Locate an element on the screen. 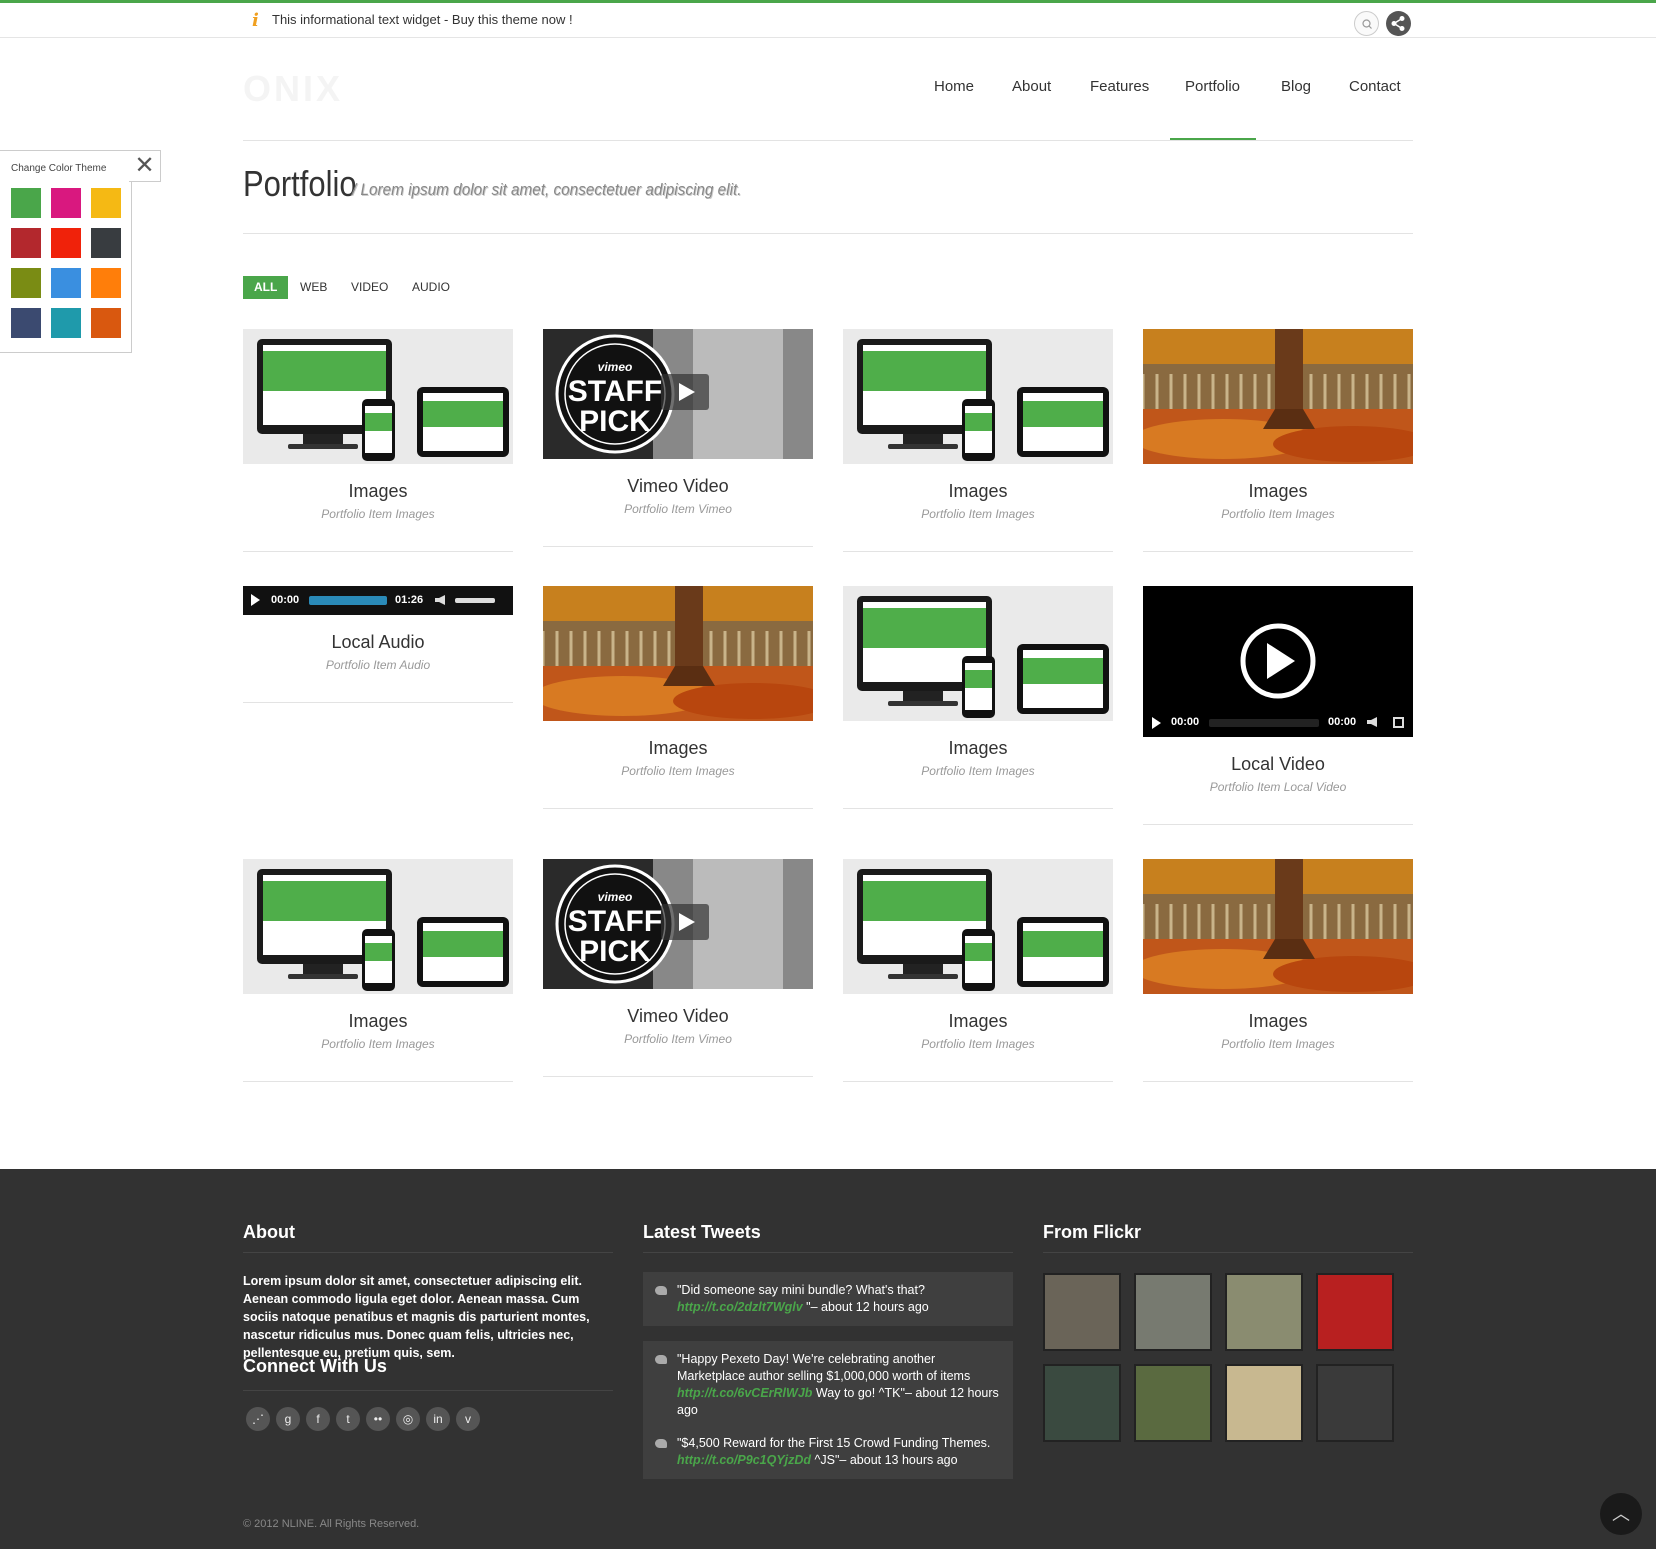 This screenshot has height=1549, width=1656. nav-home: Home is located at coordinates (954, 86).